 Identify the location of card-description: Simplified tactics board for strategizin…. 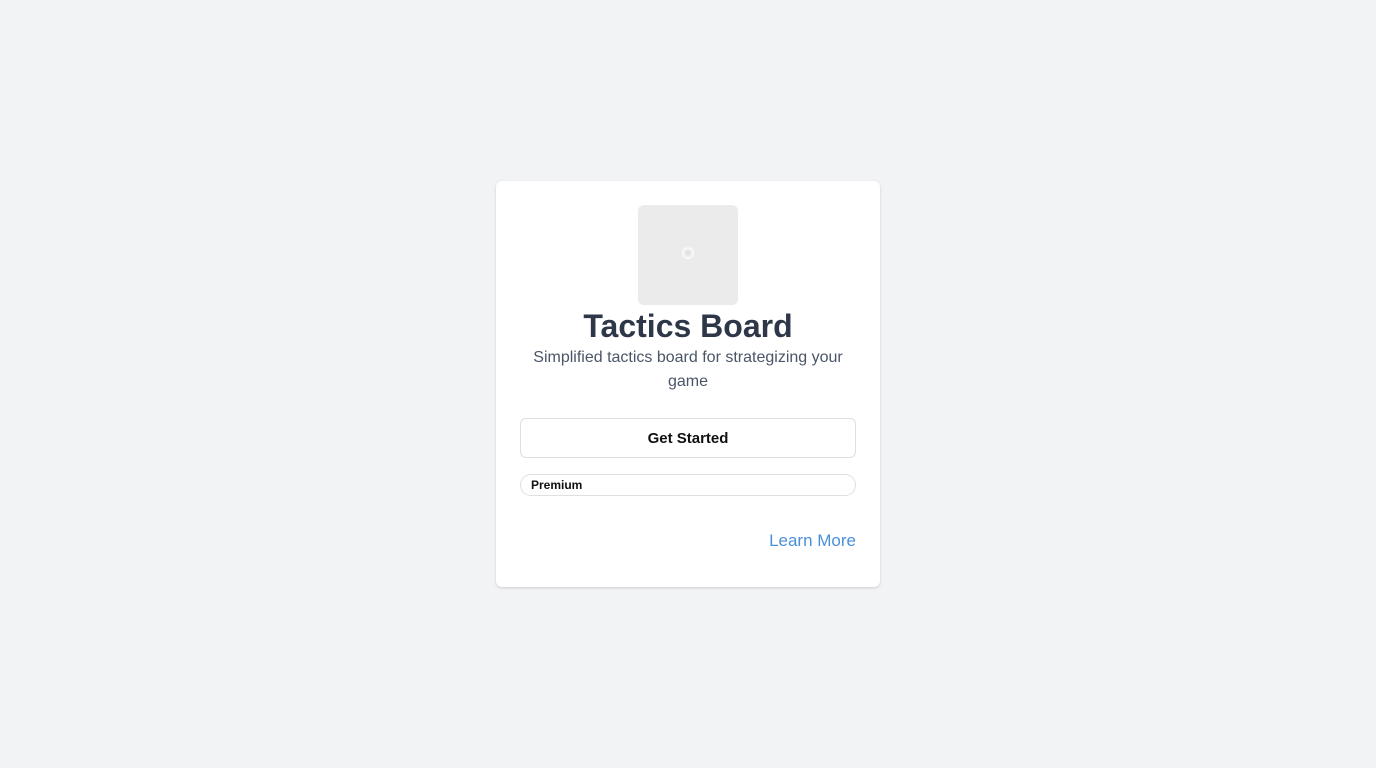
(688, 369).